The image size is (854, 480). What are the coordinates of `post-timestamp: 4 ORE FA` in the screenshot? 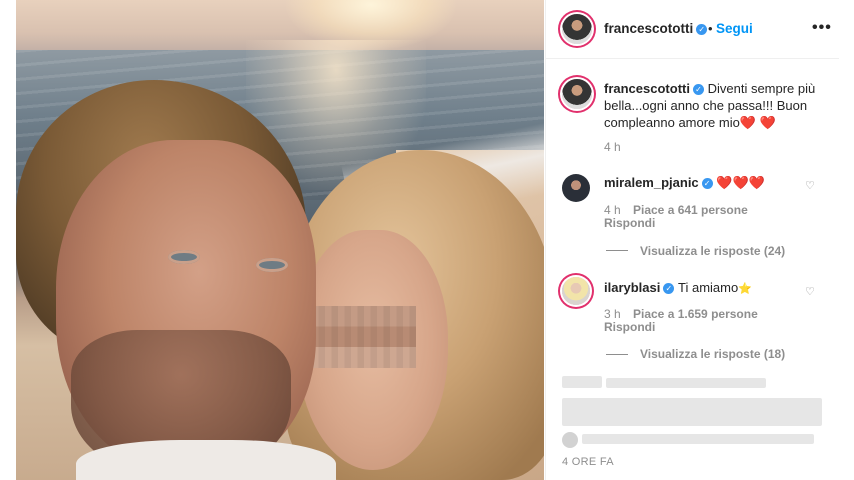 It's located at (588, 462).